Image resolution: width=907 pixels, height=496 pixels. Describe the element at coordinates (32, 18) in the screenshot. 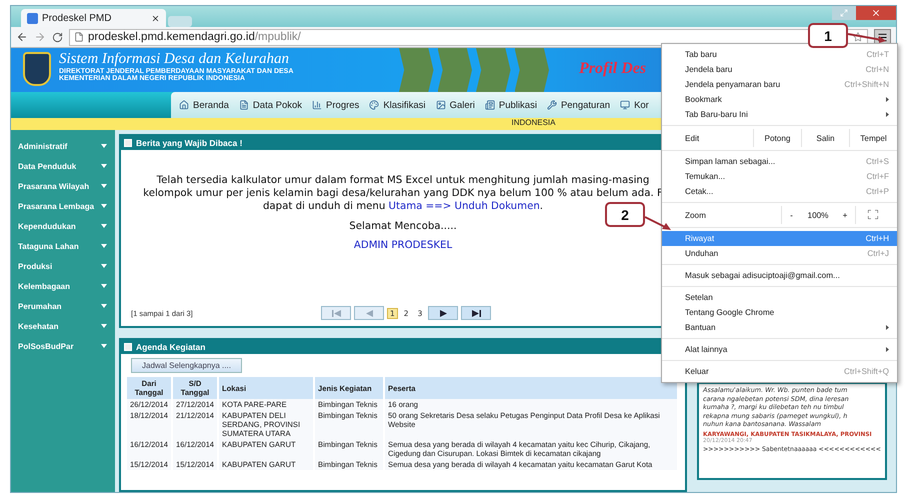

I see `favicon-icon` at that location.